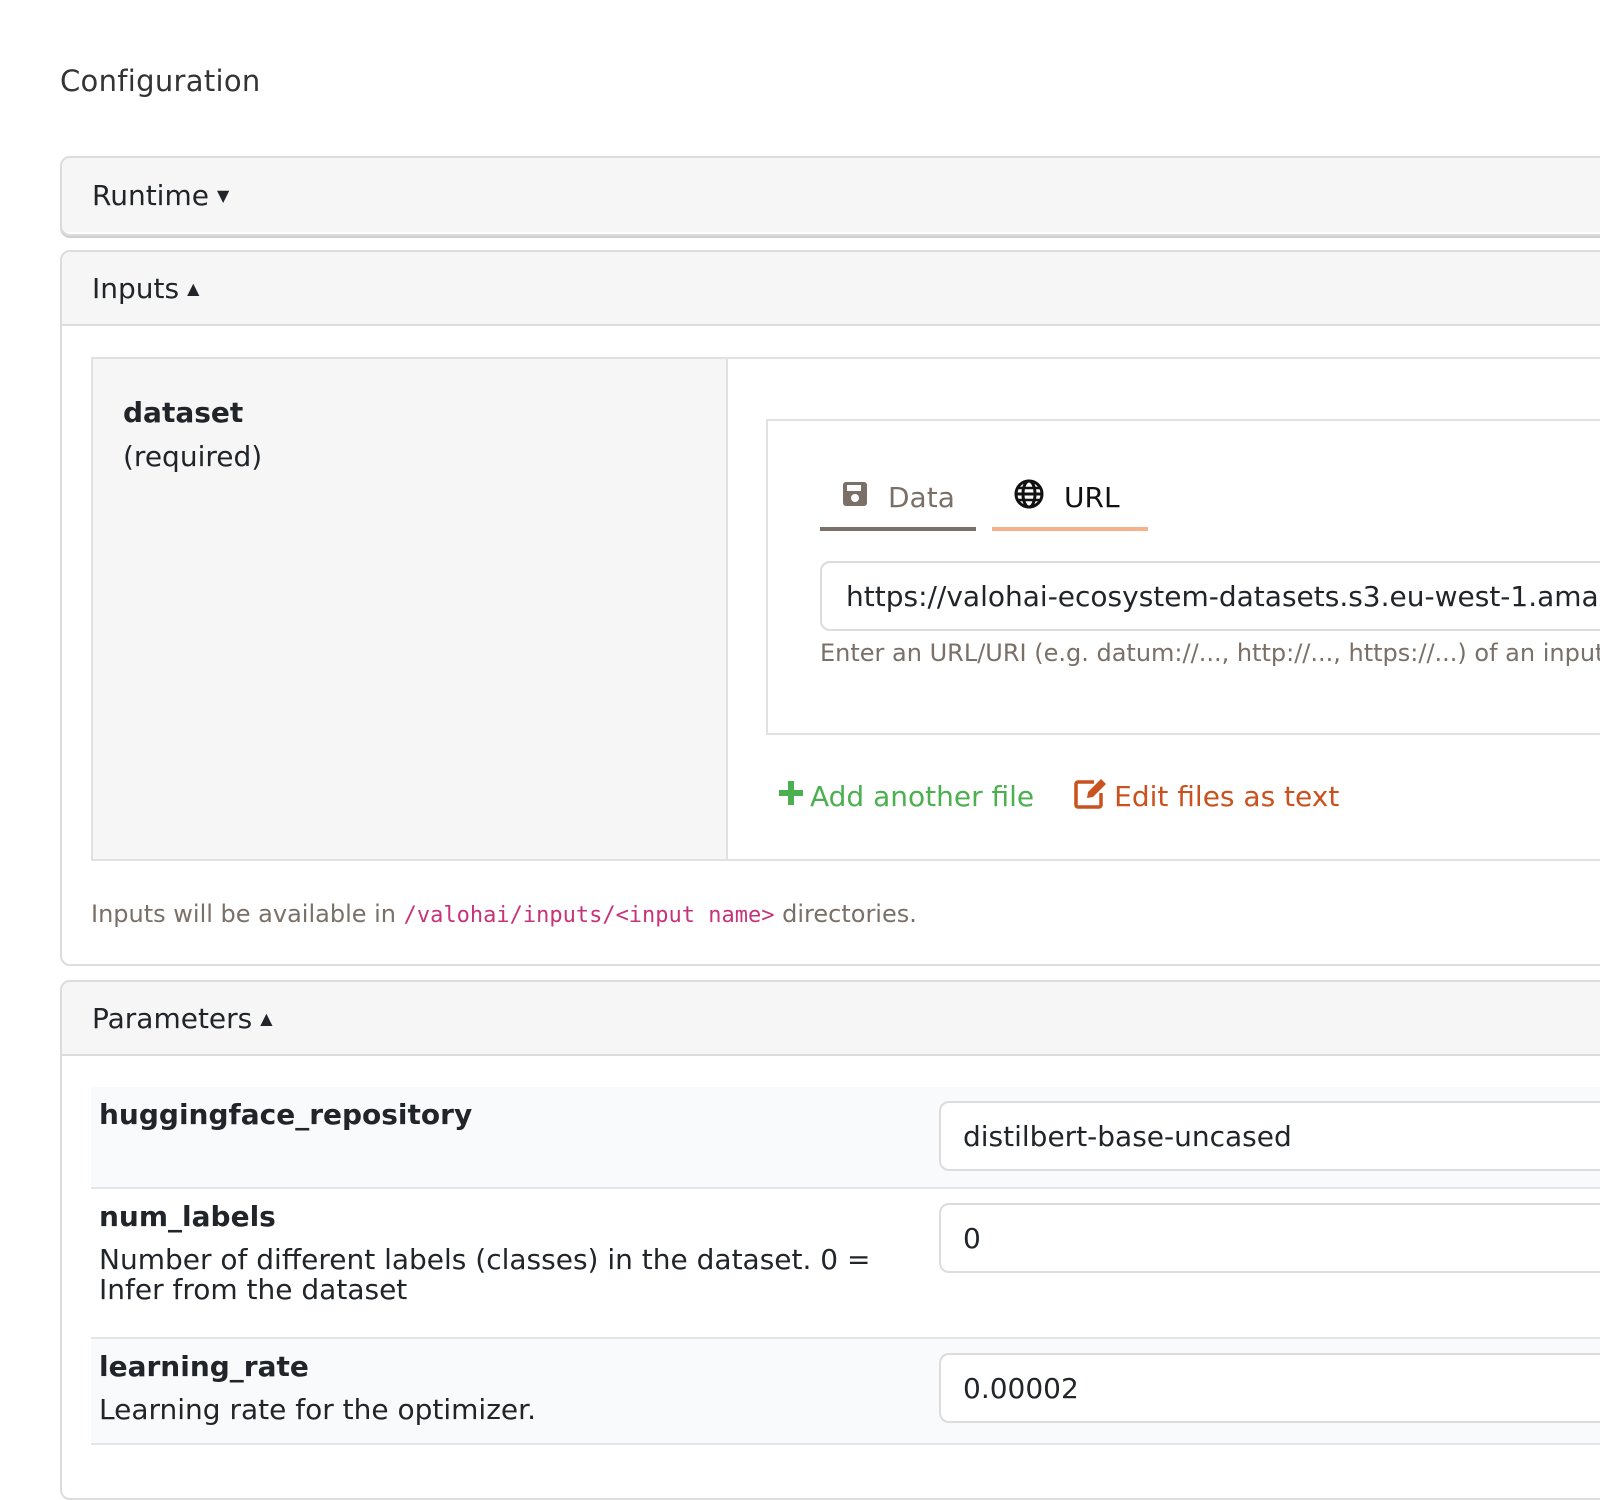 This screenshot has height=1500, width=1600. I want to click on edit-files-as-text-label: Edit files as text, so click(1227, 796).